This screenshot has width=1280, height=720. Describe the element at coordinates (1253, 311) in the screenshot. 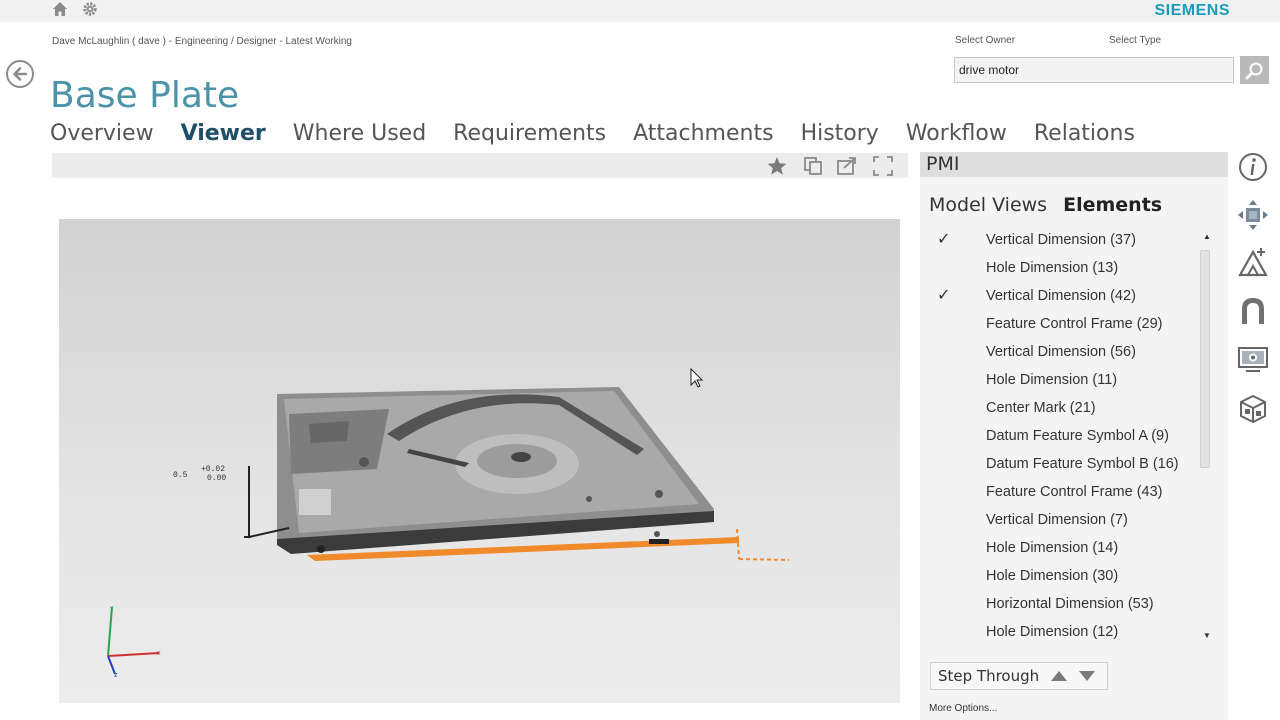

I see `section-icon` at that location.